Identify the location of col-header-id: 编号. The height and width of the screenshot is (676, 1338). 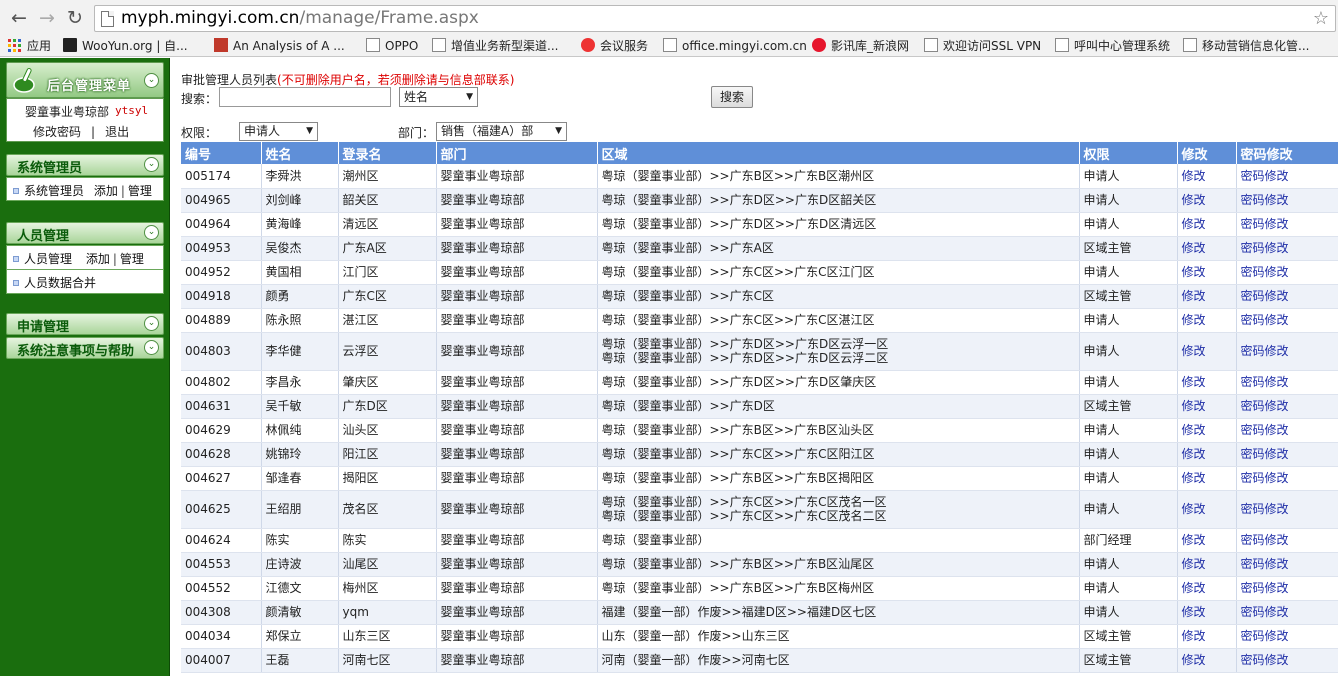
(221, 153).